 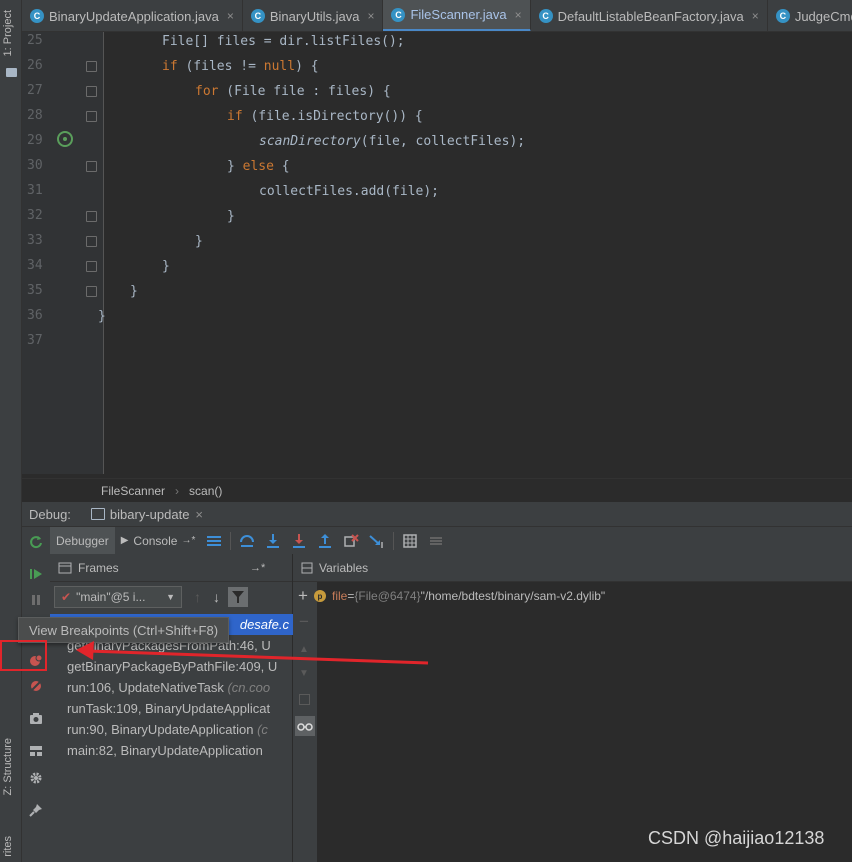 What do you see at coordinates (35, 315) in the screenshot?
I see `line-number: 36` at bounding box center [35, 315].